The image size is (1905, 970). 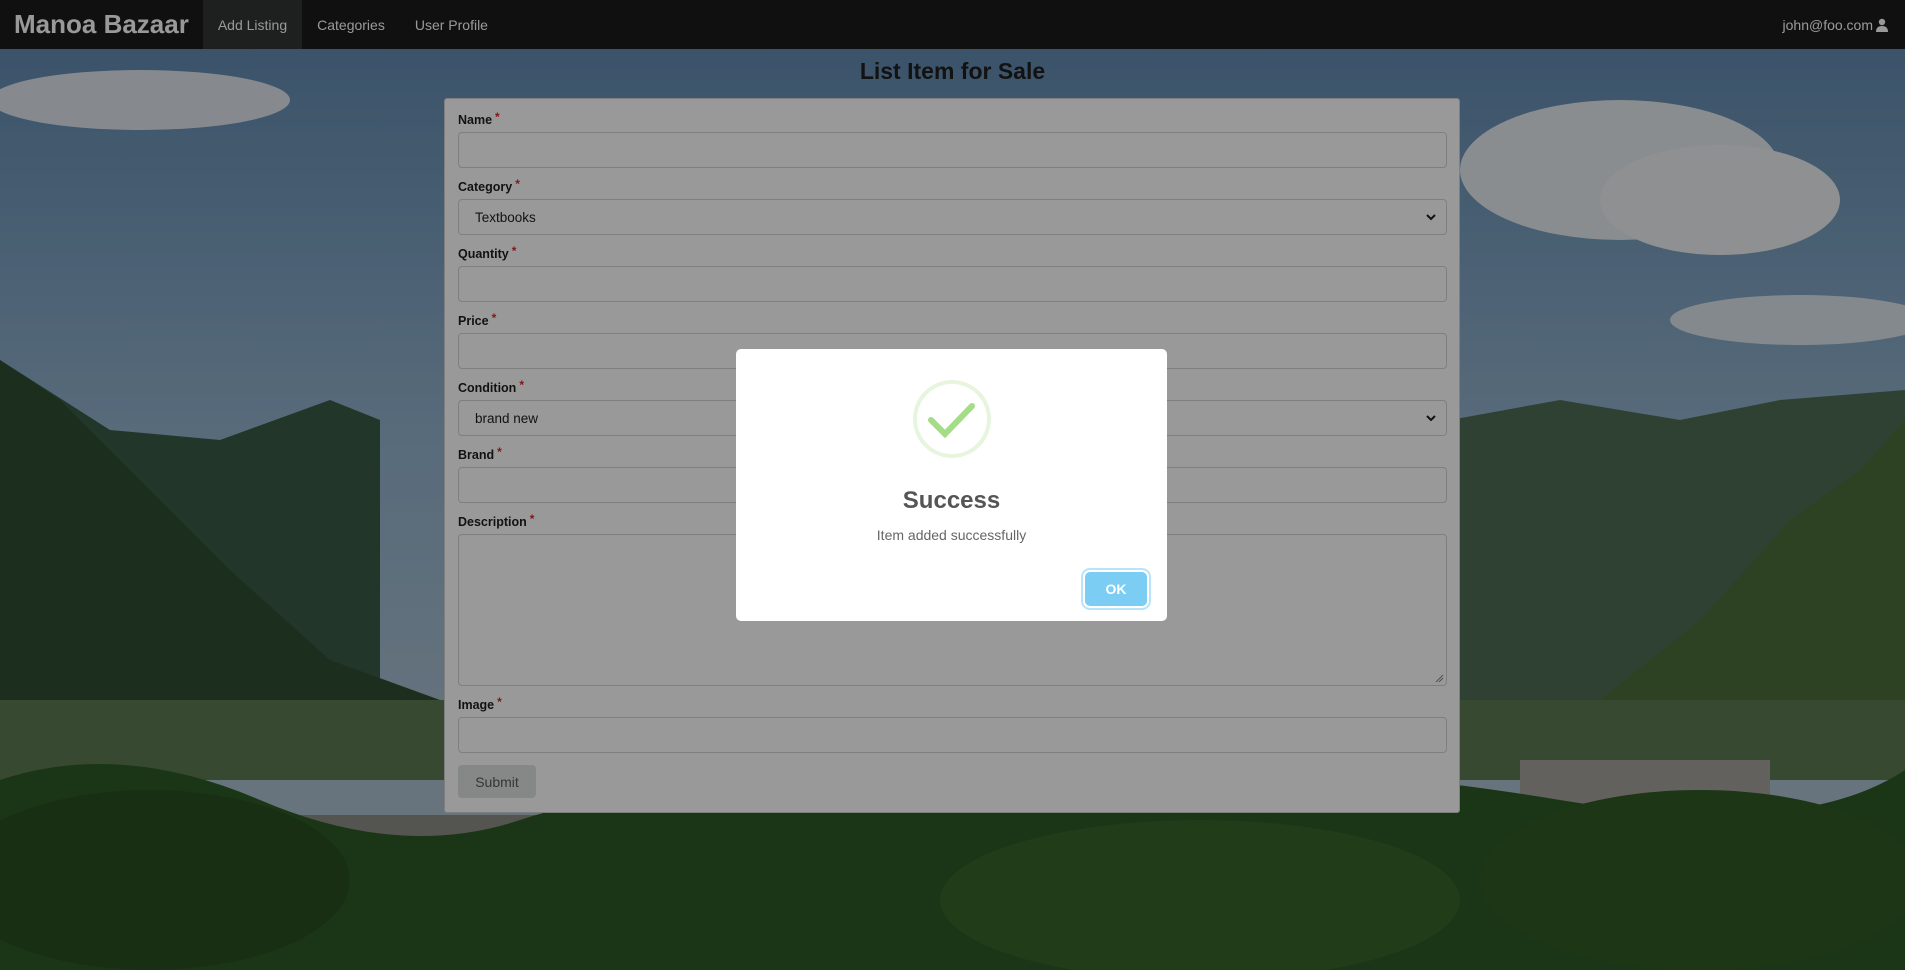 I want to click on ok-button: OK, so click(x=1116, y=589).